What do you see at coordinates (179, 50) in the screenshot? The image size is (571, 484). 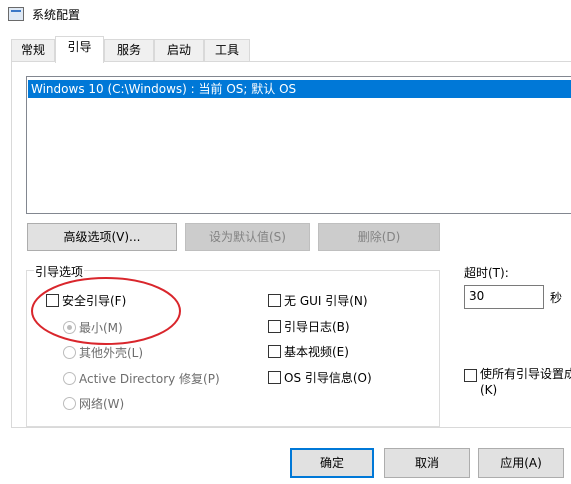 I see `tab-startup: 启动` at bounding box center [179, 50].